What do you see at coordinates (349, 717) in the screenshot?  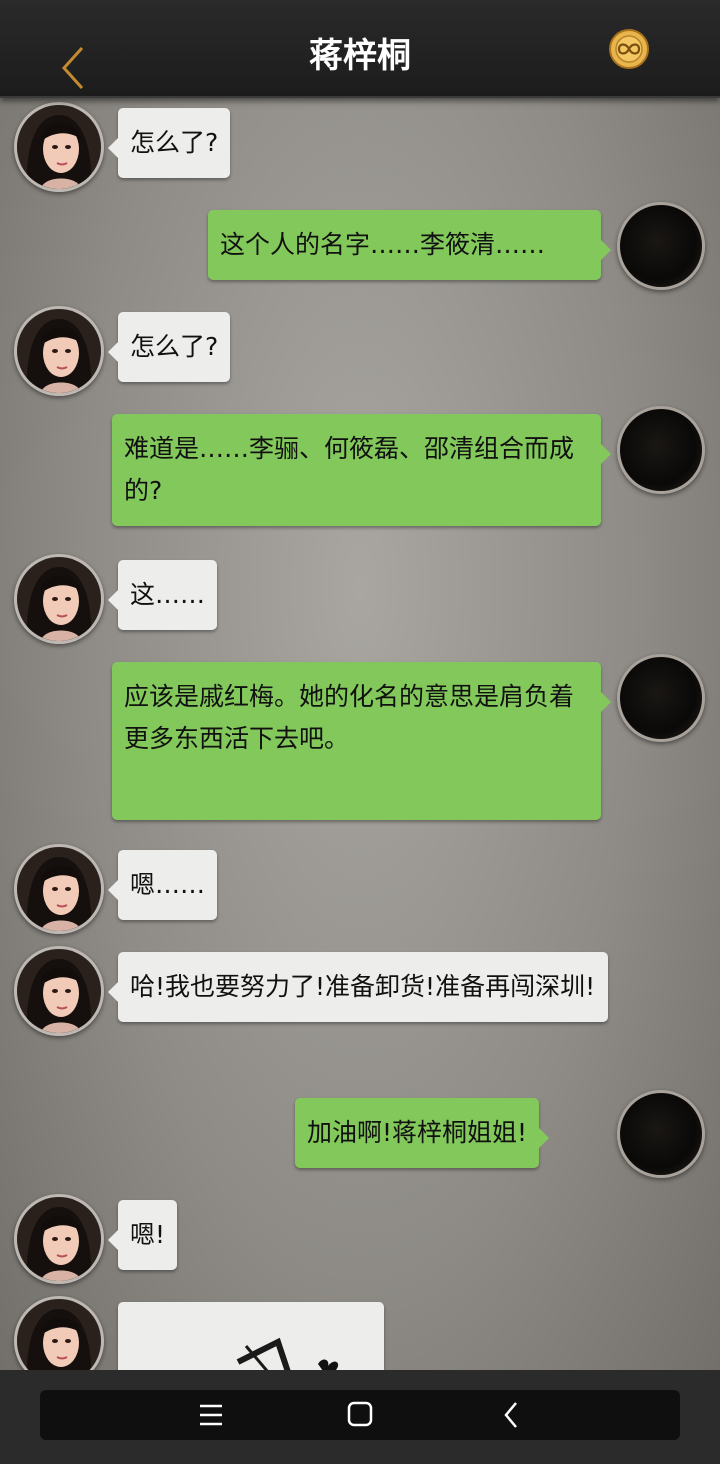 I see `message-text: 应该是戚红梅。她的化名的意思是肩负着更多东西活下去吧。` at bounding box center [349, 717].